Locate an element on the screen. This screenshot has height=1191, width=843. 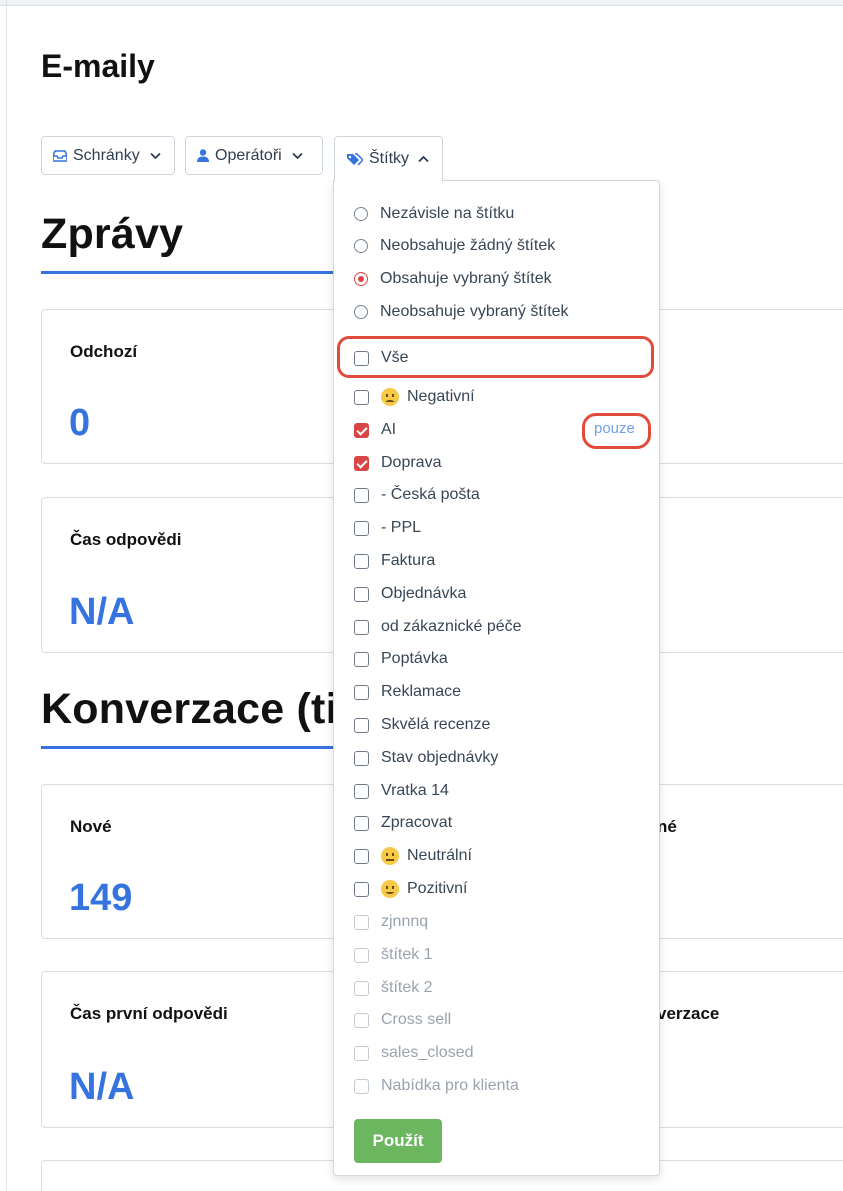
tag-label: Pozitivní is located at coordinates (437, 888).